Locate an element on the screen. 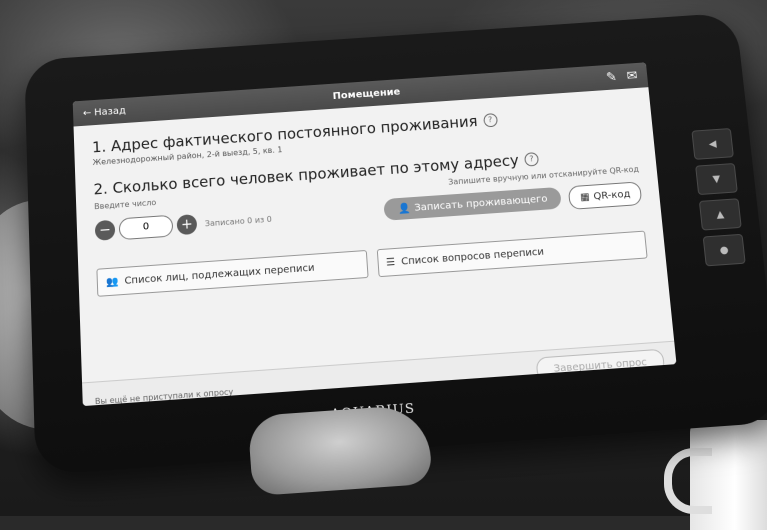 The image size is (767, 530). side-button-3: ▲ is located at coordinates (720, 214).